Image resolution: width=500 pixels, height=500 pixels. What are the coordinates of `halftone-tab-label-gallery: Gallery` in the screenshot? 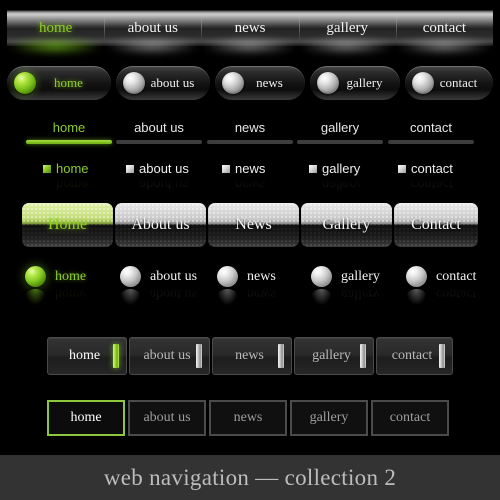 It's located at (346, 224).